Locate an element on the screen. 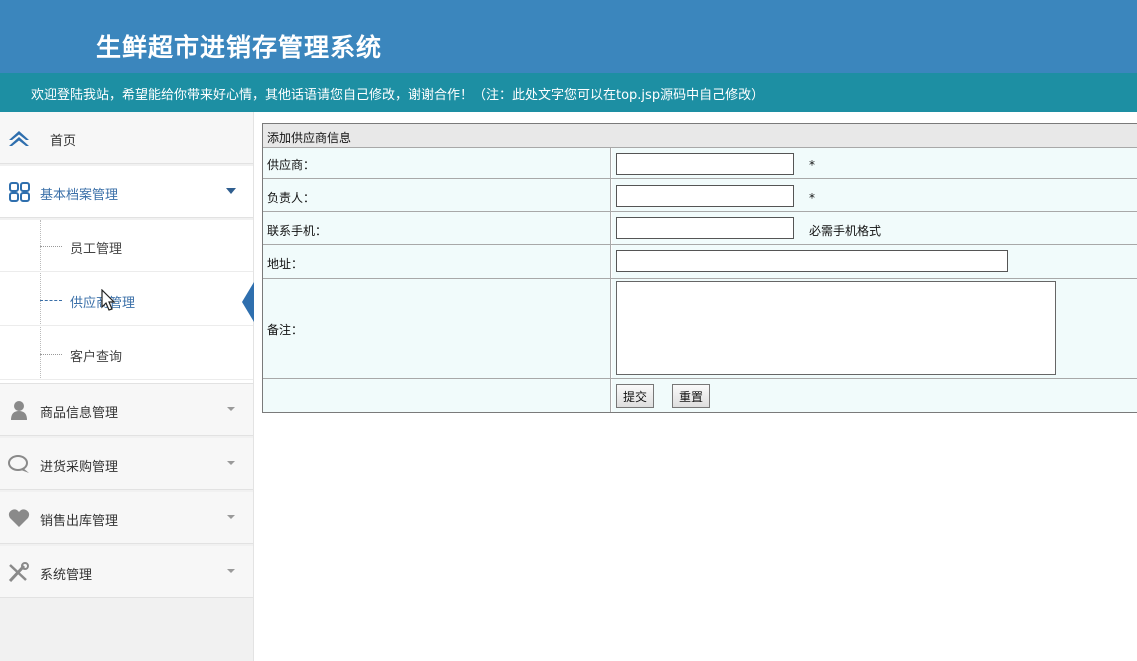  form-row-remark: 备注： is located at coordinates (700, 328).